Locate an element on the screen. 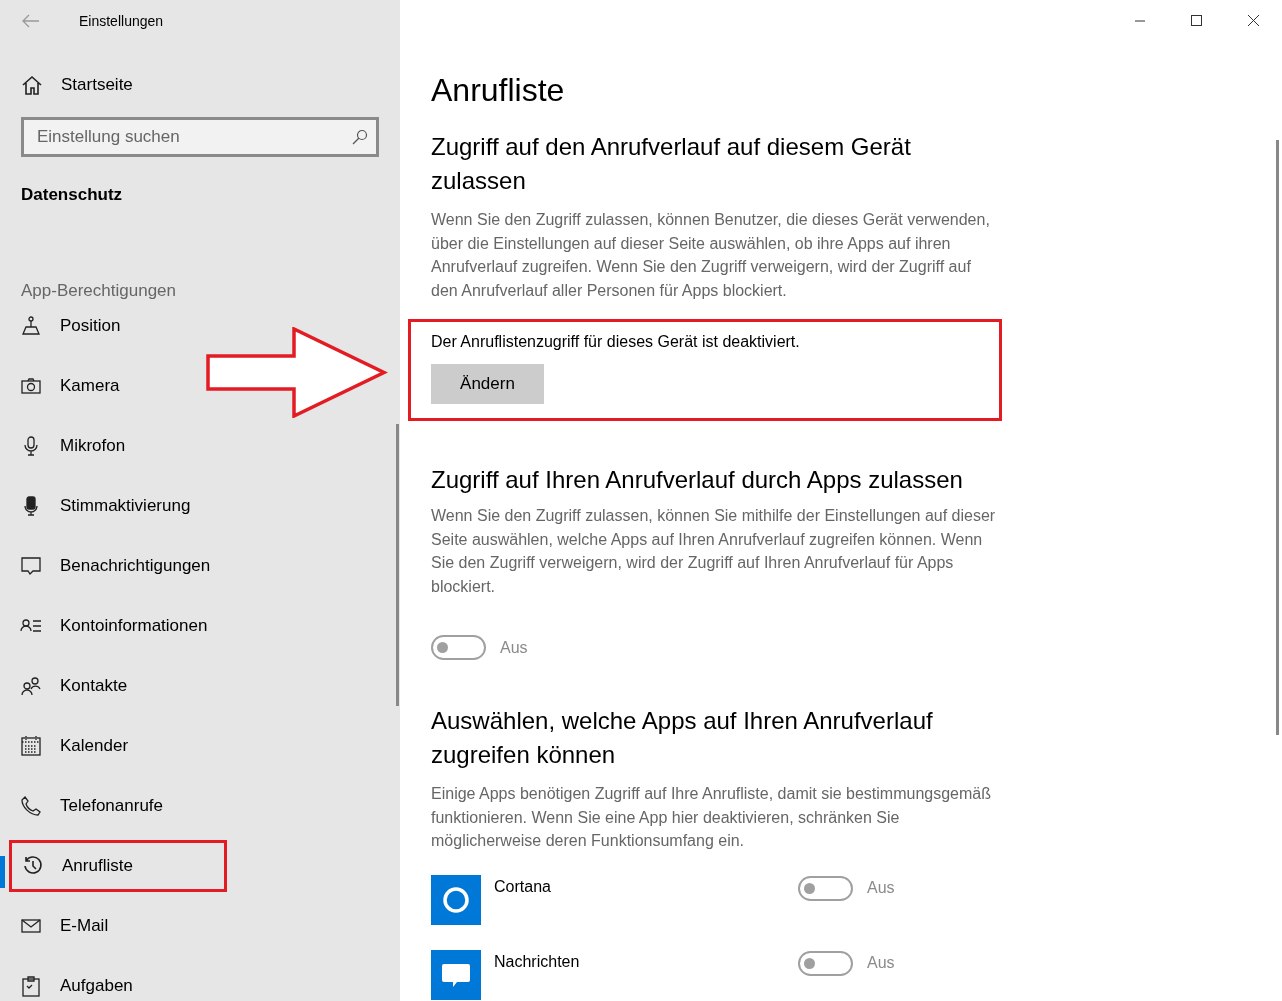  section-heading: Auswählen, welche Apps auf Ihren Anrufverlauf zugreifen können is located at coordinates (682, 738).